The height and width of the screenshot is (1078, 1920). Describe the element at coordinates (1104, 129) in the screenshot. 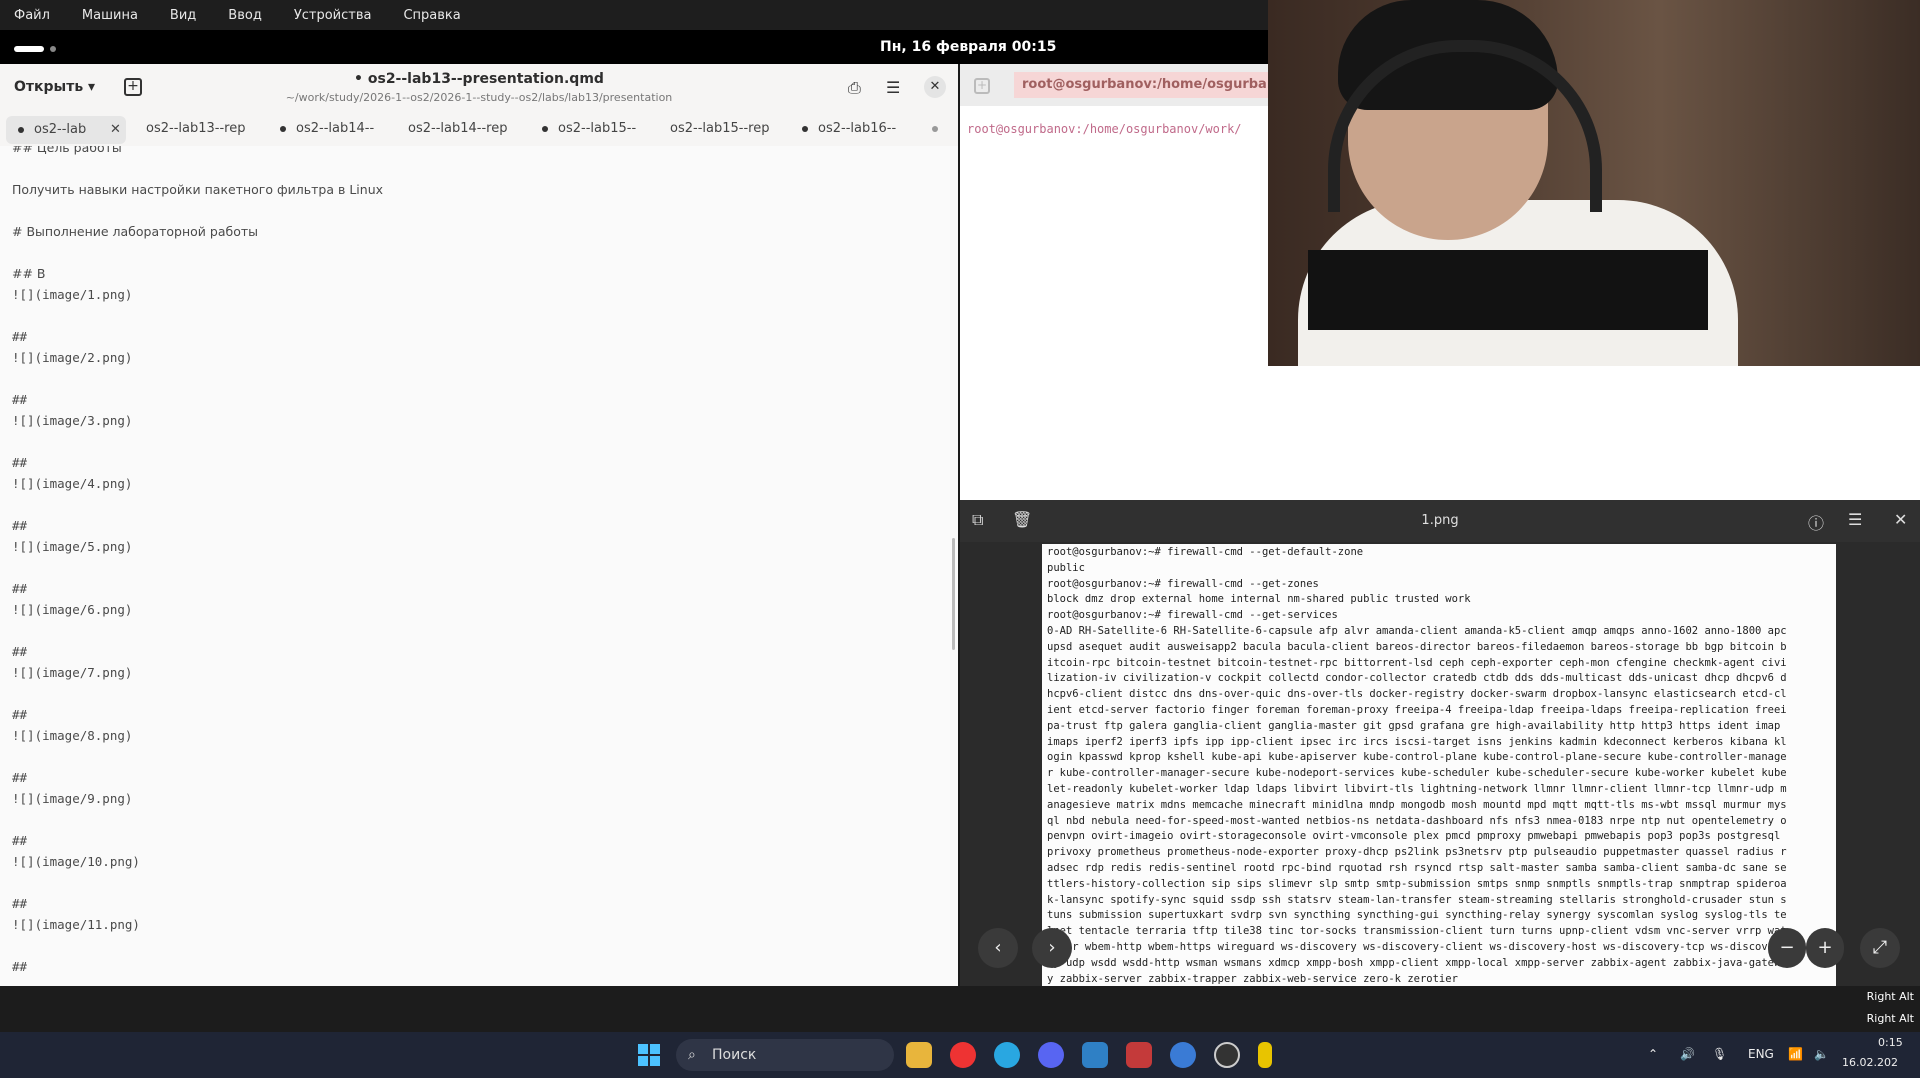

I see `terminal-prompt: root@osgurbanov:/home/osgurbanov/work/` at that location.